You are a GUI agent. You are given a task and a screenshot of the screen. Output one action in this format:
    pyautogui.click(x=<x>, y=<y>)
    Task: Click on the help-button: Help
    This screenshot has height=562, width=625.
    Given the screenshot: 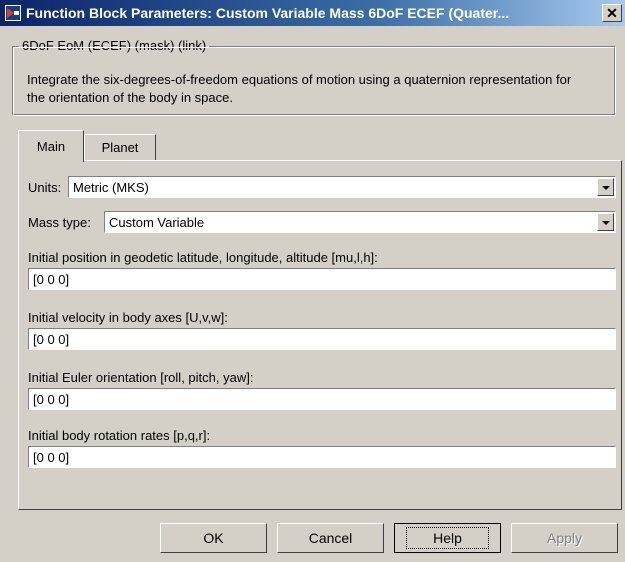 What is the action you would take?
    pyautogui.click(x=447, y=538)
    